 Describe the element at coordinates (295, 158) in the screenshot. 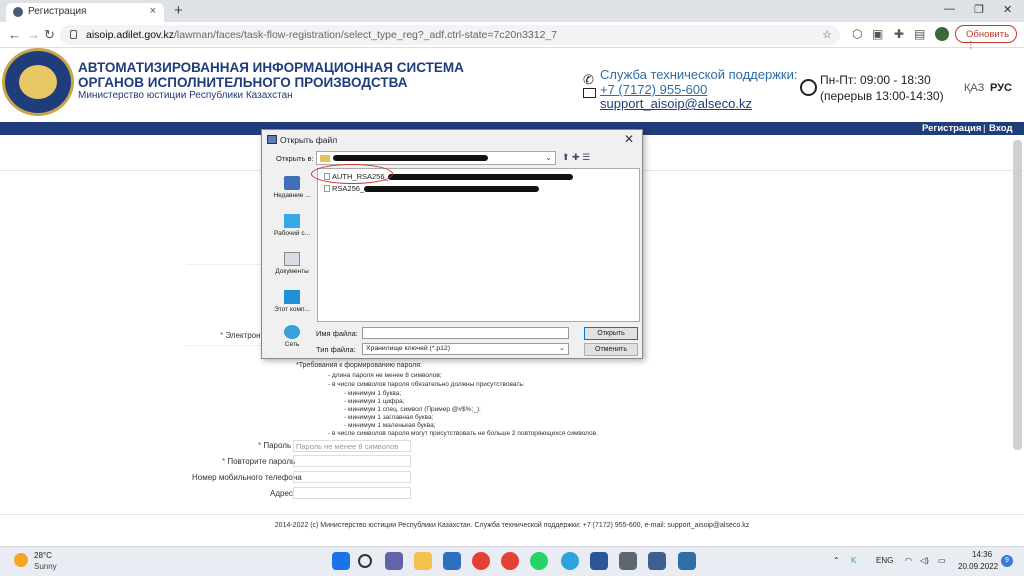

I see `look-in-label: Открыть в:` at that location.